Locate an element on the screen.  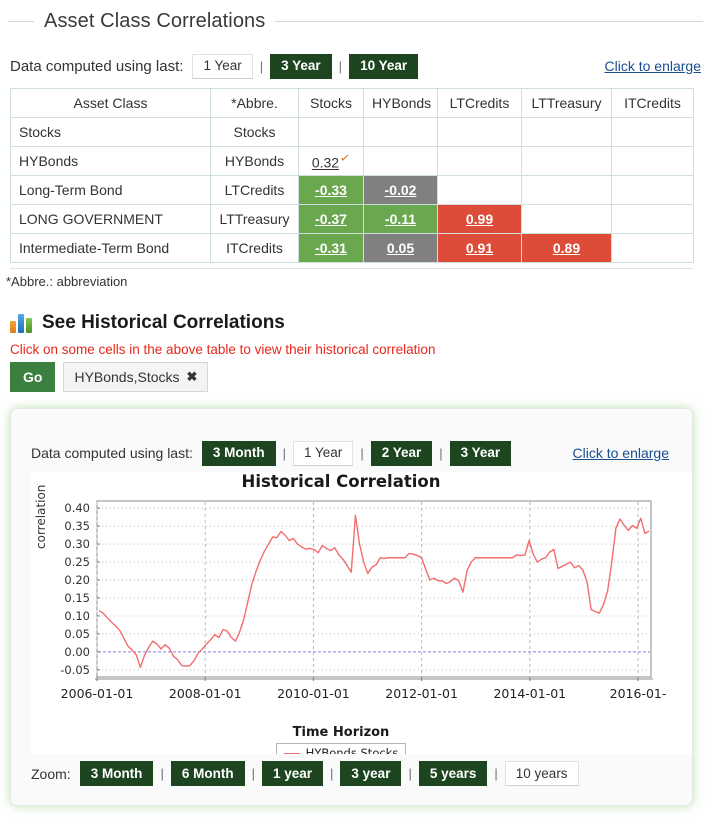
period-option-1-year: 1 Year is located at coordinates (222, 66).